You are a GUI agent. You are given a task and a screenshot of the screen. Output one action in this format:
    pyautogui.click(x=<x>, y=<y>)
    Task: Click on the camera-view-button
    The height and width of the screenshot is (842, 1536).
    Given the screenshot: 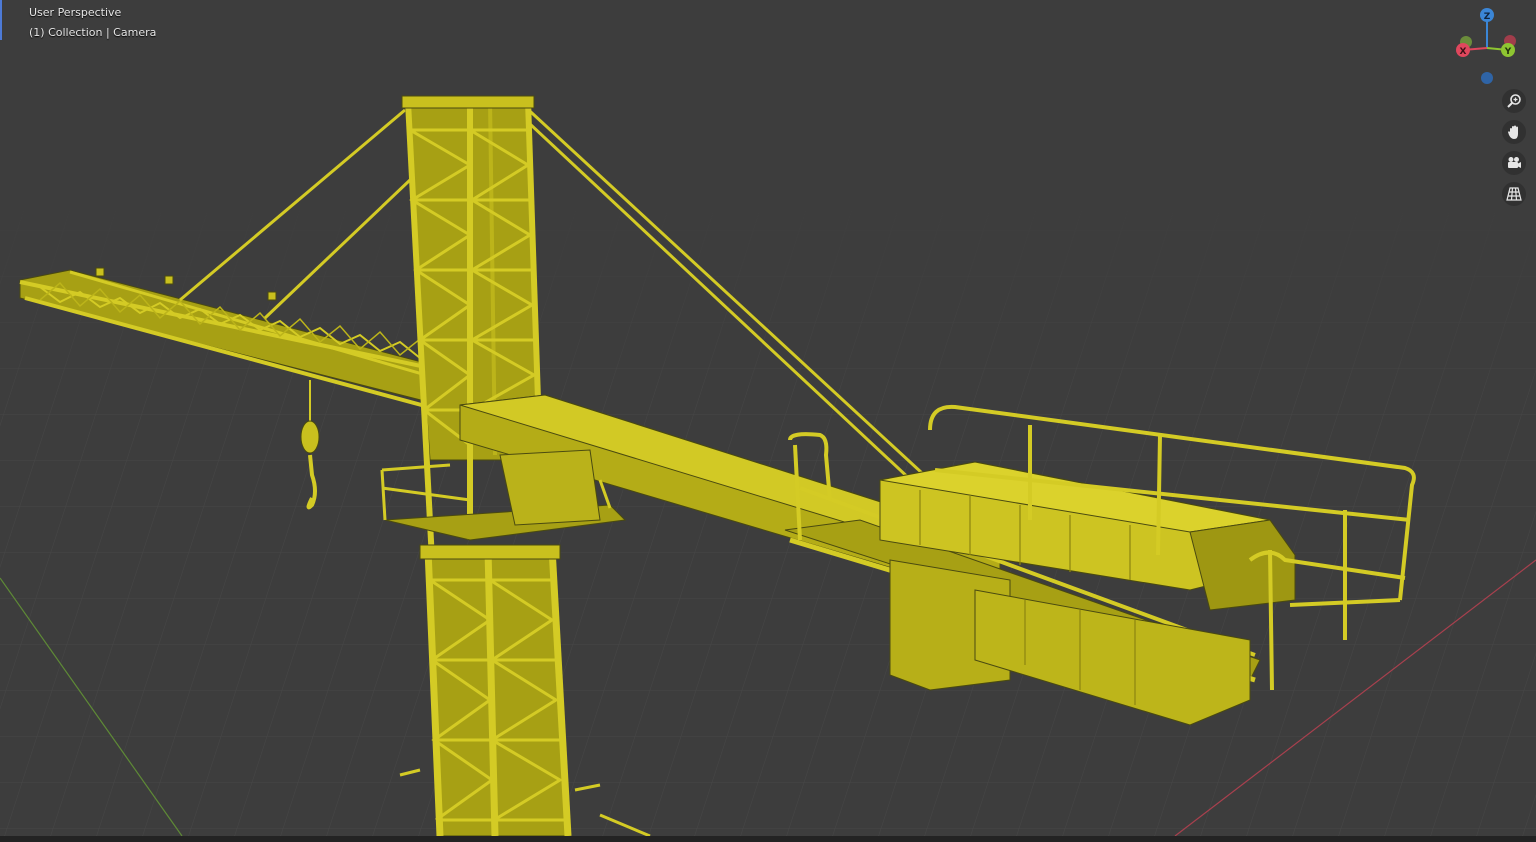 What is the action you would take?
    pyautogui.click(x=1514, y=163)
    